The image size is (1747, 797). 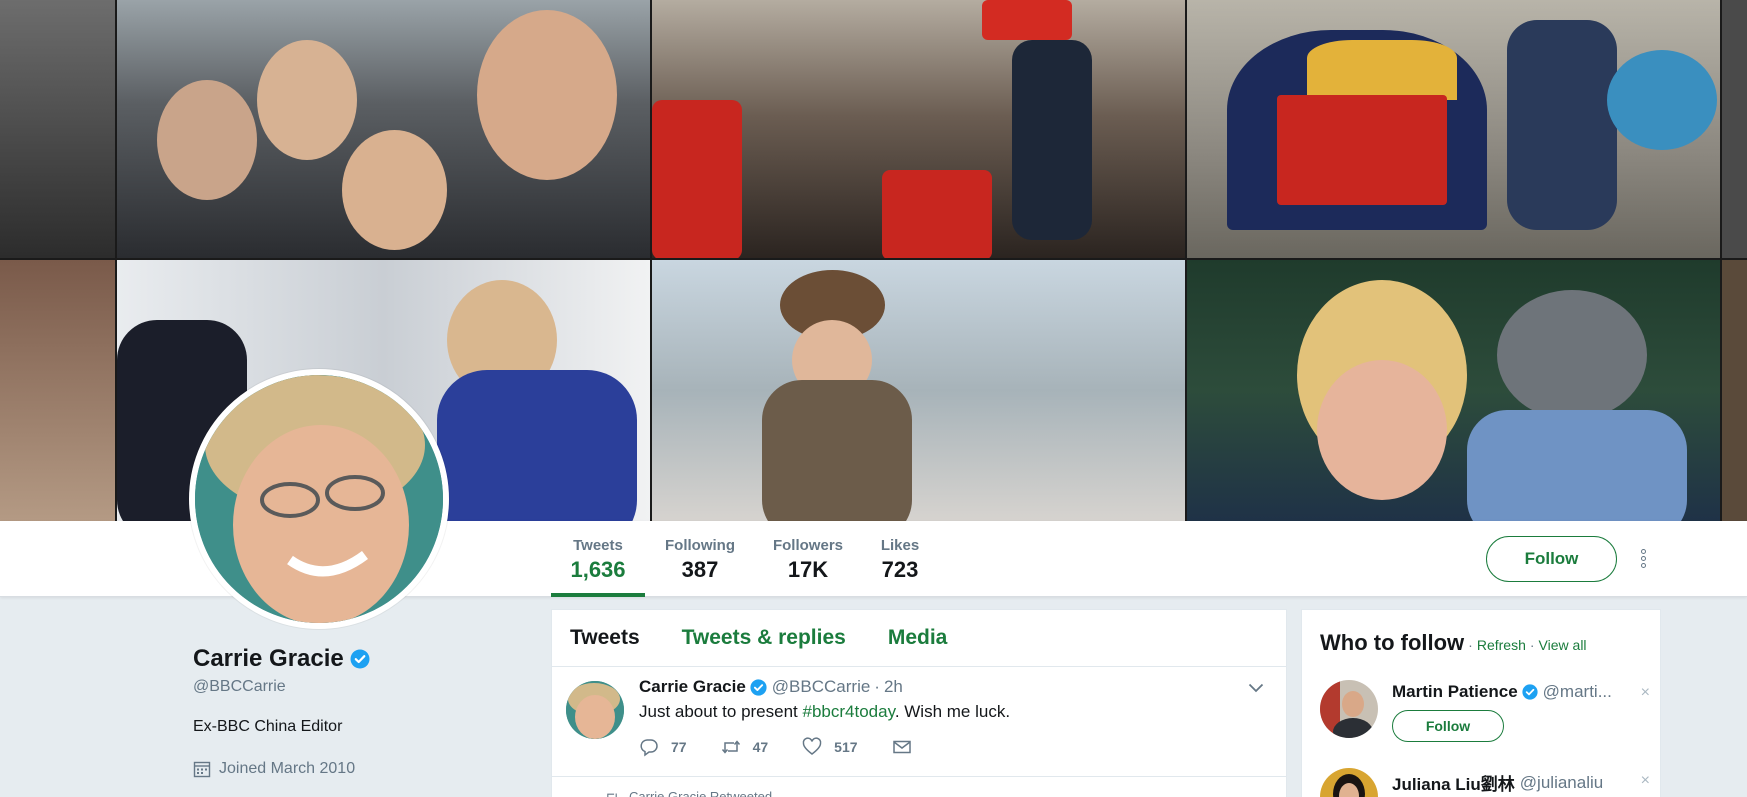 What do you see at coordinates (239, 687) in the screenshot?
I see `profile-handle: @BBCCarrie` at bounding box center [239, 687].